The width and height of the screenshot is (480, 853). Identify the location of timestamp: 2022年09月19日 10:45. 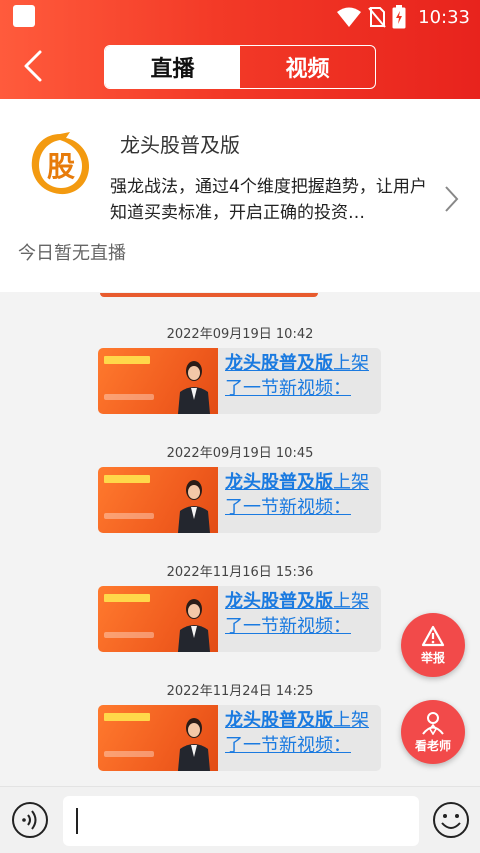
(240, 453).